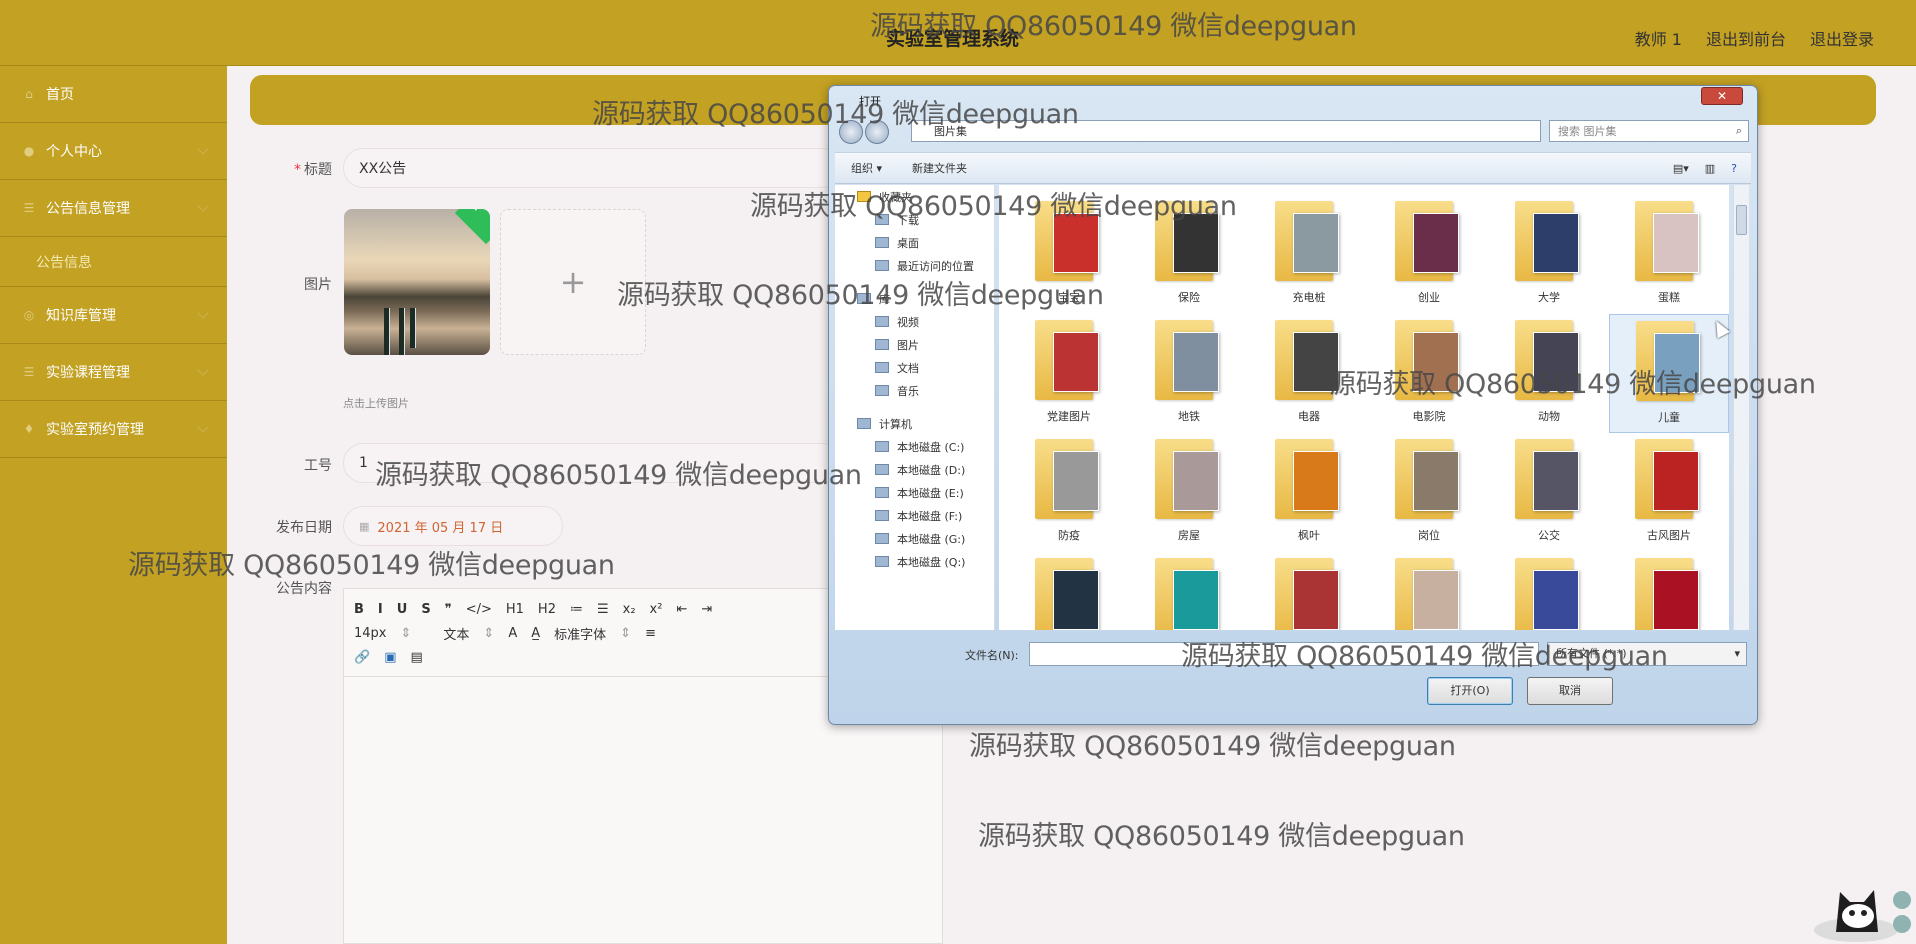  I want to click on folder-label: 党建图片, so click(1069, 416).